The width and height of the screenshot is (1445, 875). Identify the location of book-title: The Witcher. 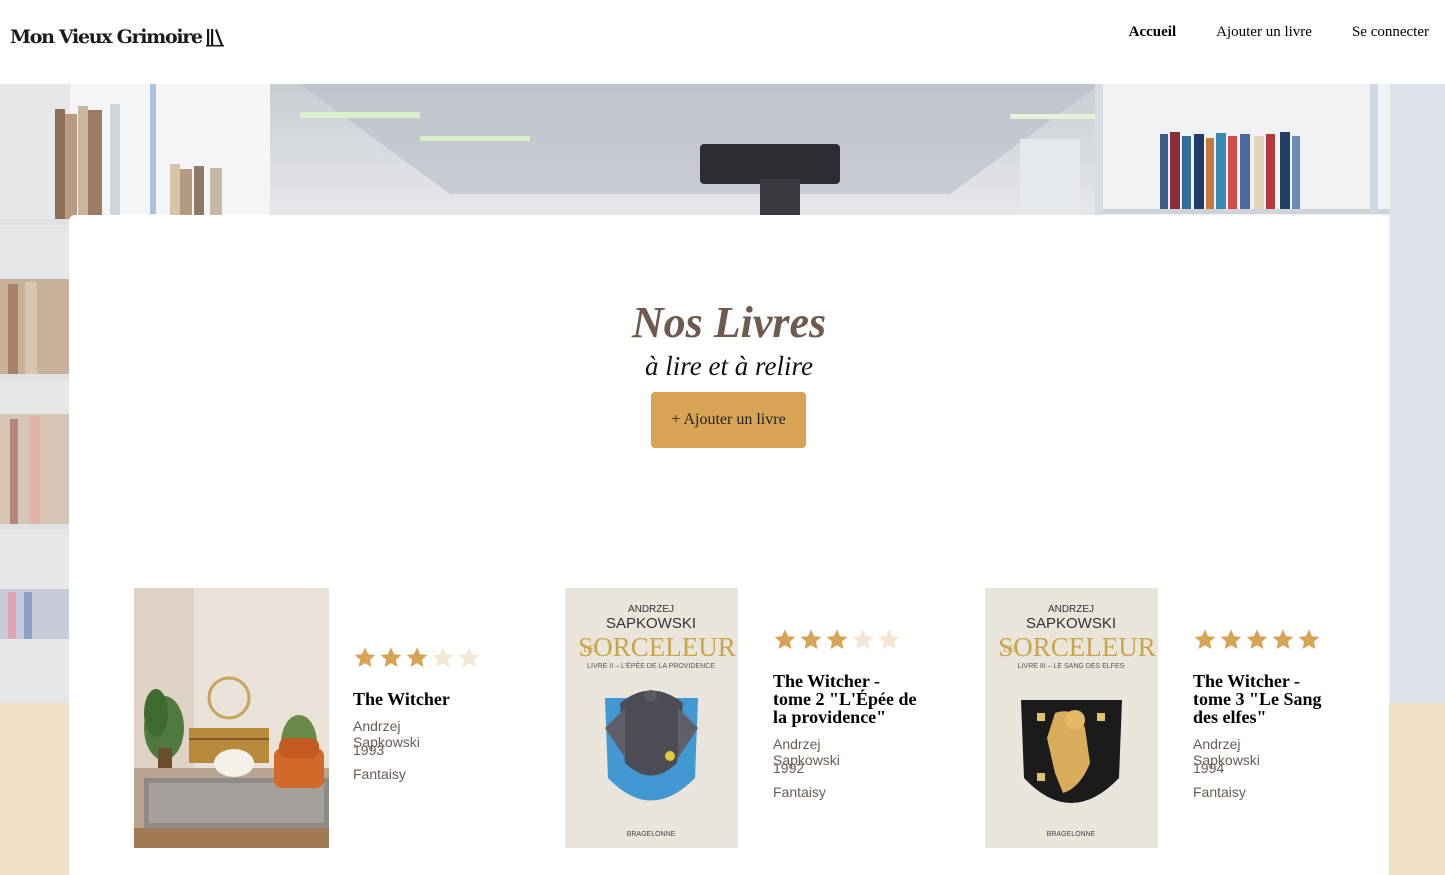
(423, 699).